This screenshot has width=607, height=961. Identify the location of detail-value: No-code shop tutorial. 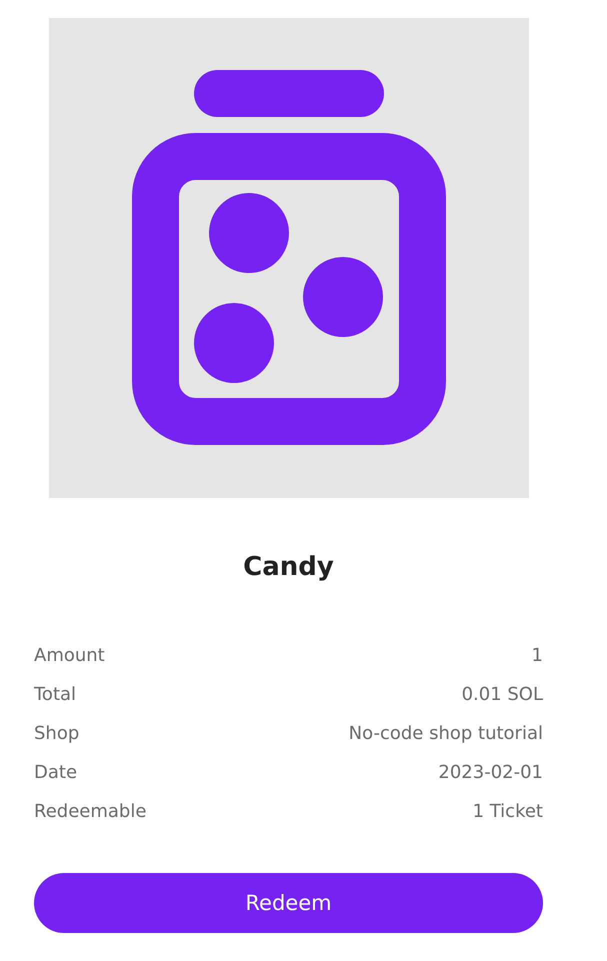
(445, 733).